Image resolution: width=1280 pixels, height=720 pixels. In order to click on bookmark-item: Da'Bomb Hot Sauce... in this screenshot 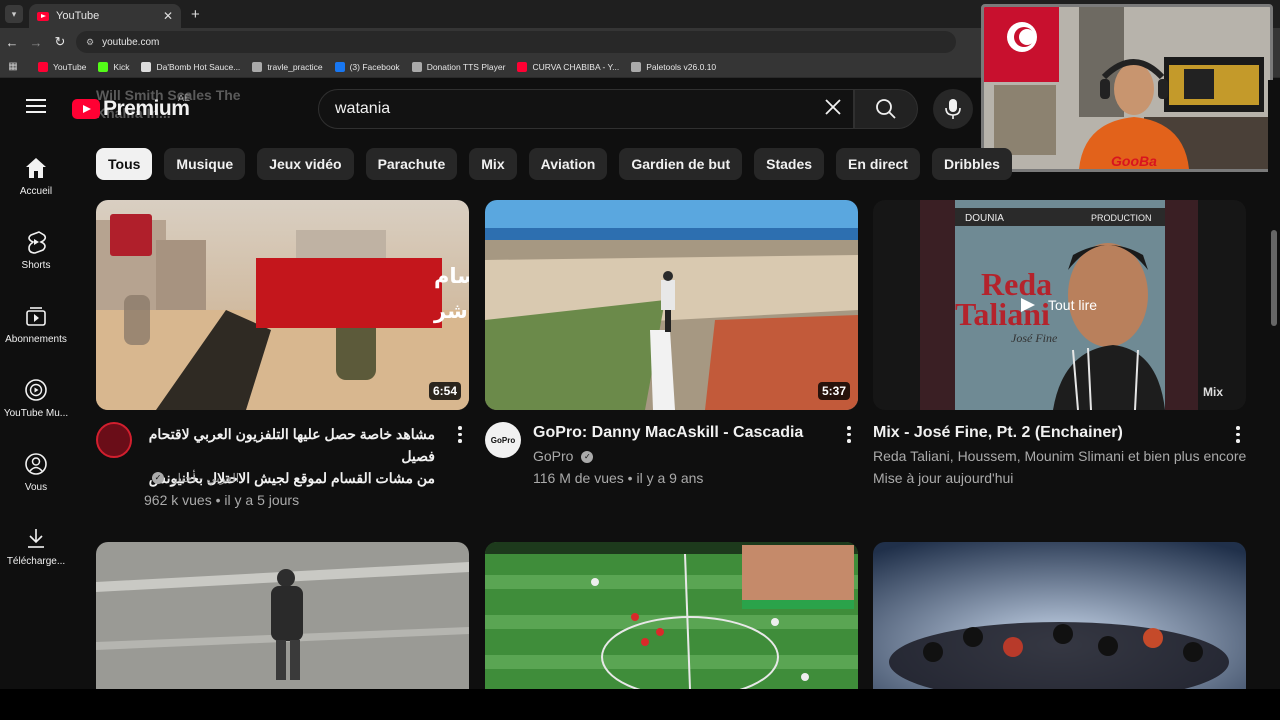, I will do `click(190, 66)`.